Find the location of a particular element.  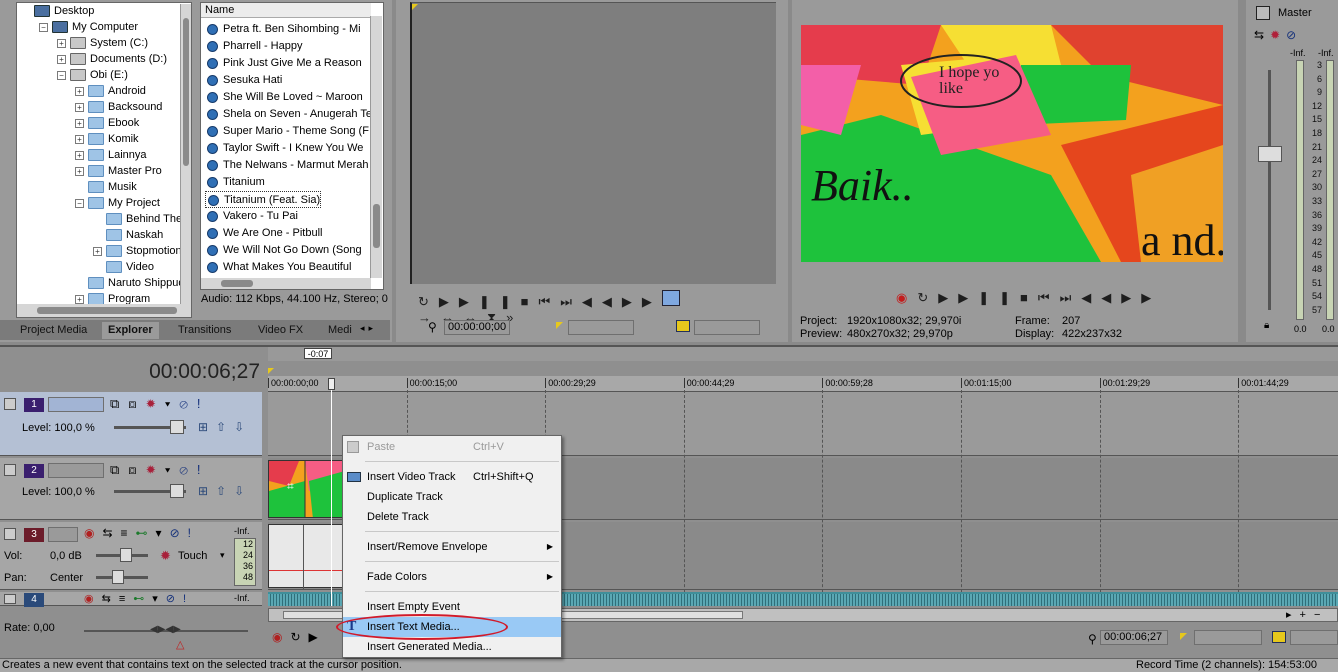

tab-video-fx: Video FX is located at coordinates (280, 330).